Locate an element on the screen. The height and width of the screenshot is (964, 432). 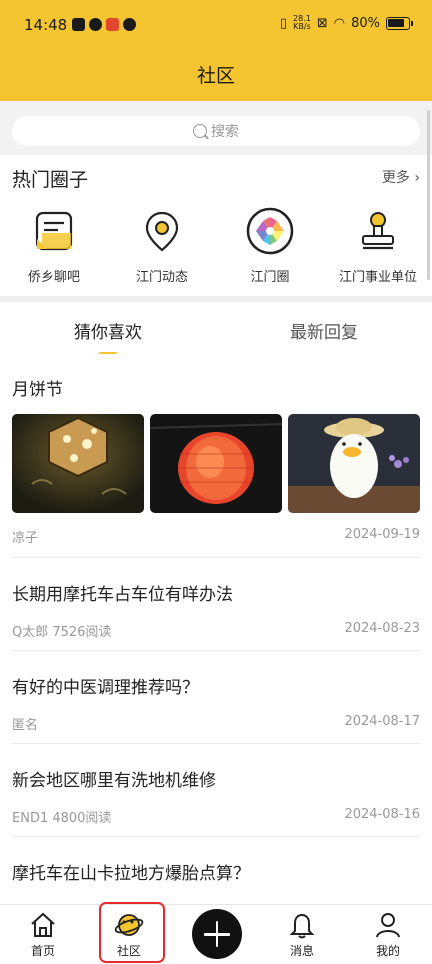
circle-label: 江门动态 is located at coordinates (161, 277).